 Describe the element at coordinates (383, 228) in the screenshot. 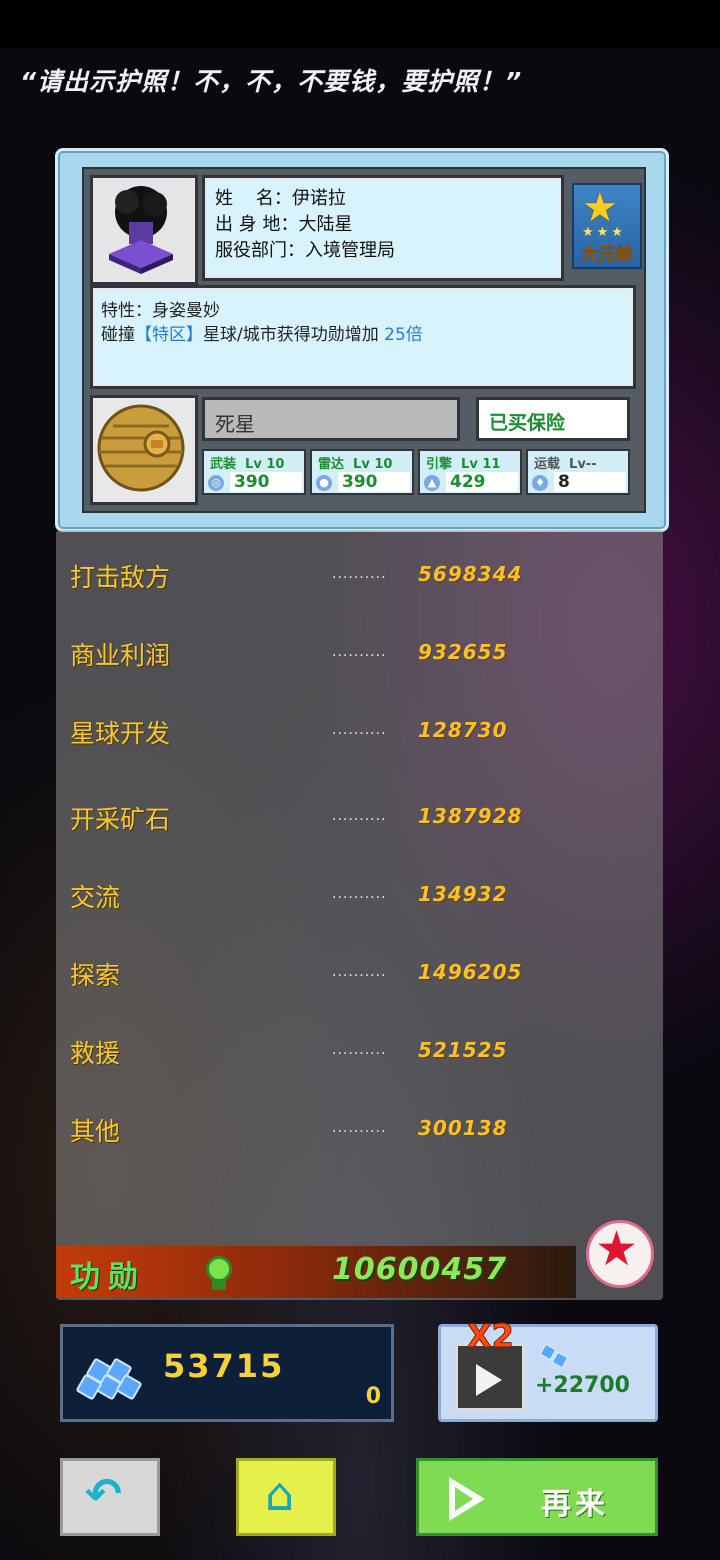

I see `character-info: 姓 名：伊诺拉 出 身 地：大陆星 服役部门：入境管理局` at that location.